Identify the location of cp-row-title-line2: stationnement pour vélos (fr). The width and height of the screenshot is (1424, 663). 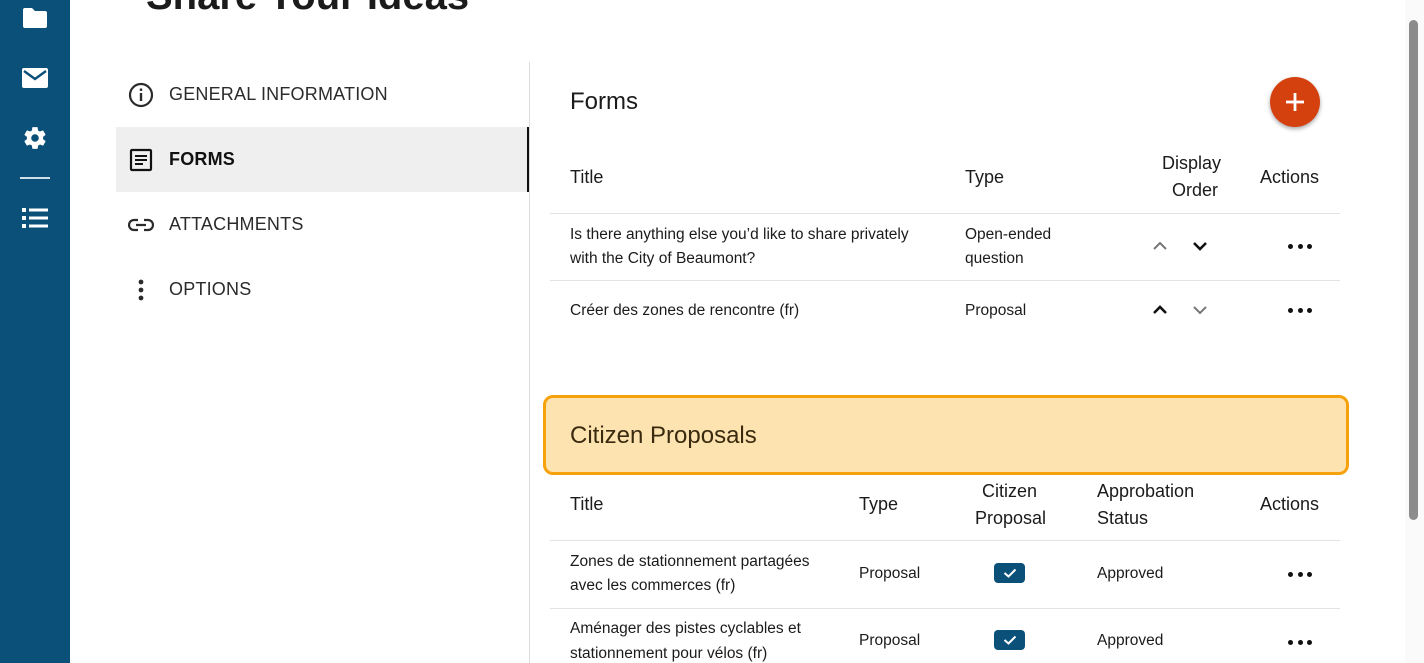
(669, 653).